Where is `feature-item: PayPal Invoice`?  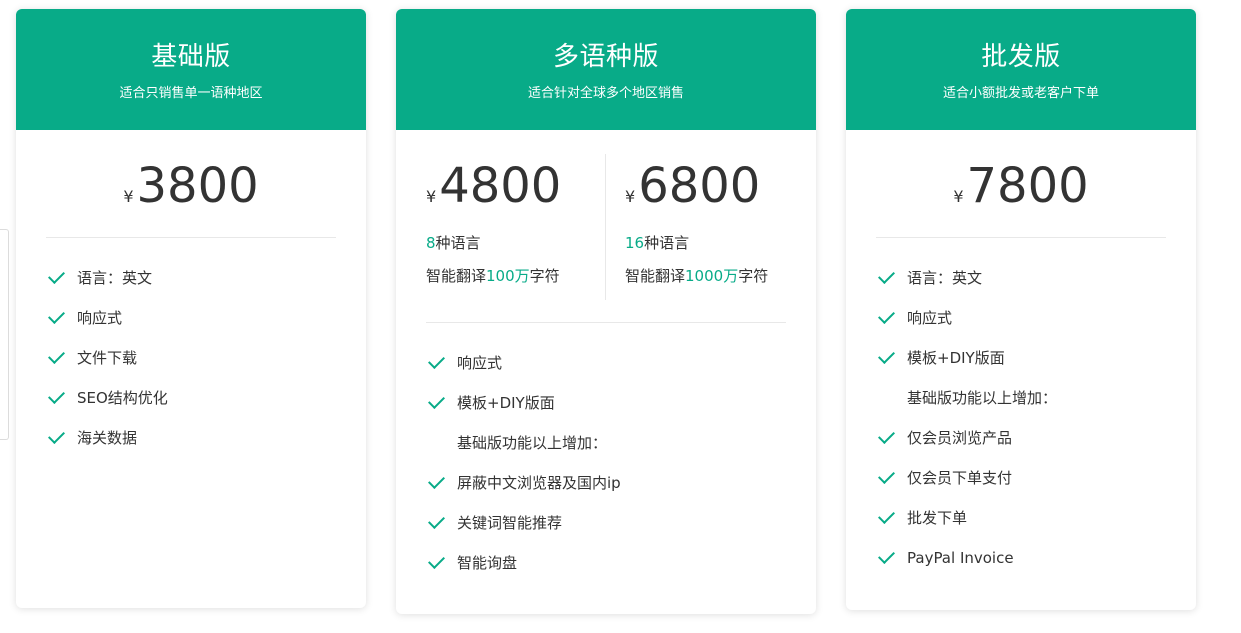 feature-item: PayPal Invoice is located at coordinates (1036, 562).